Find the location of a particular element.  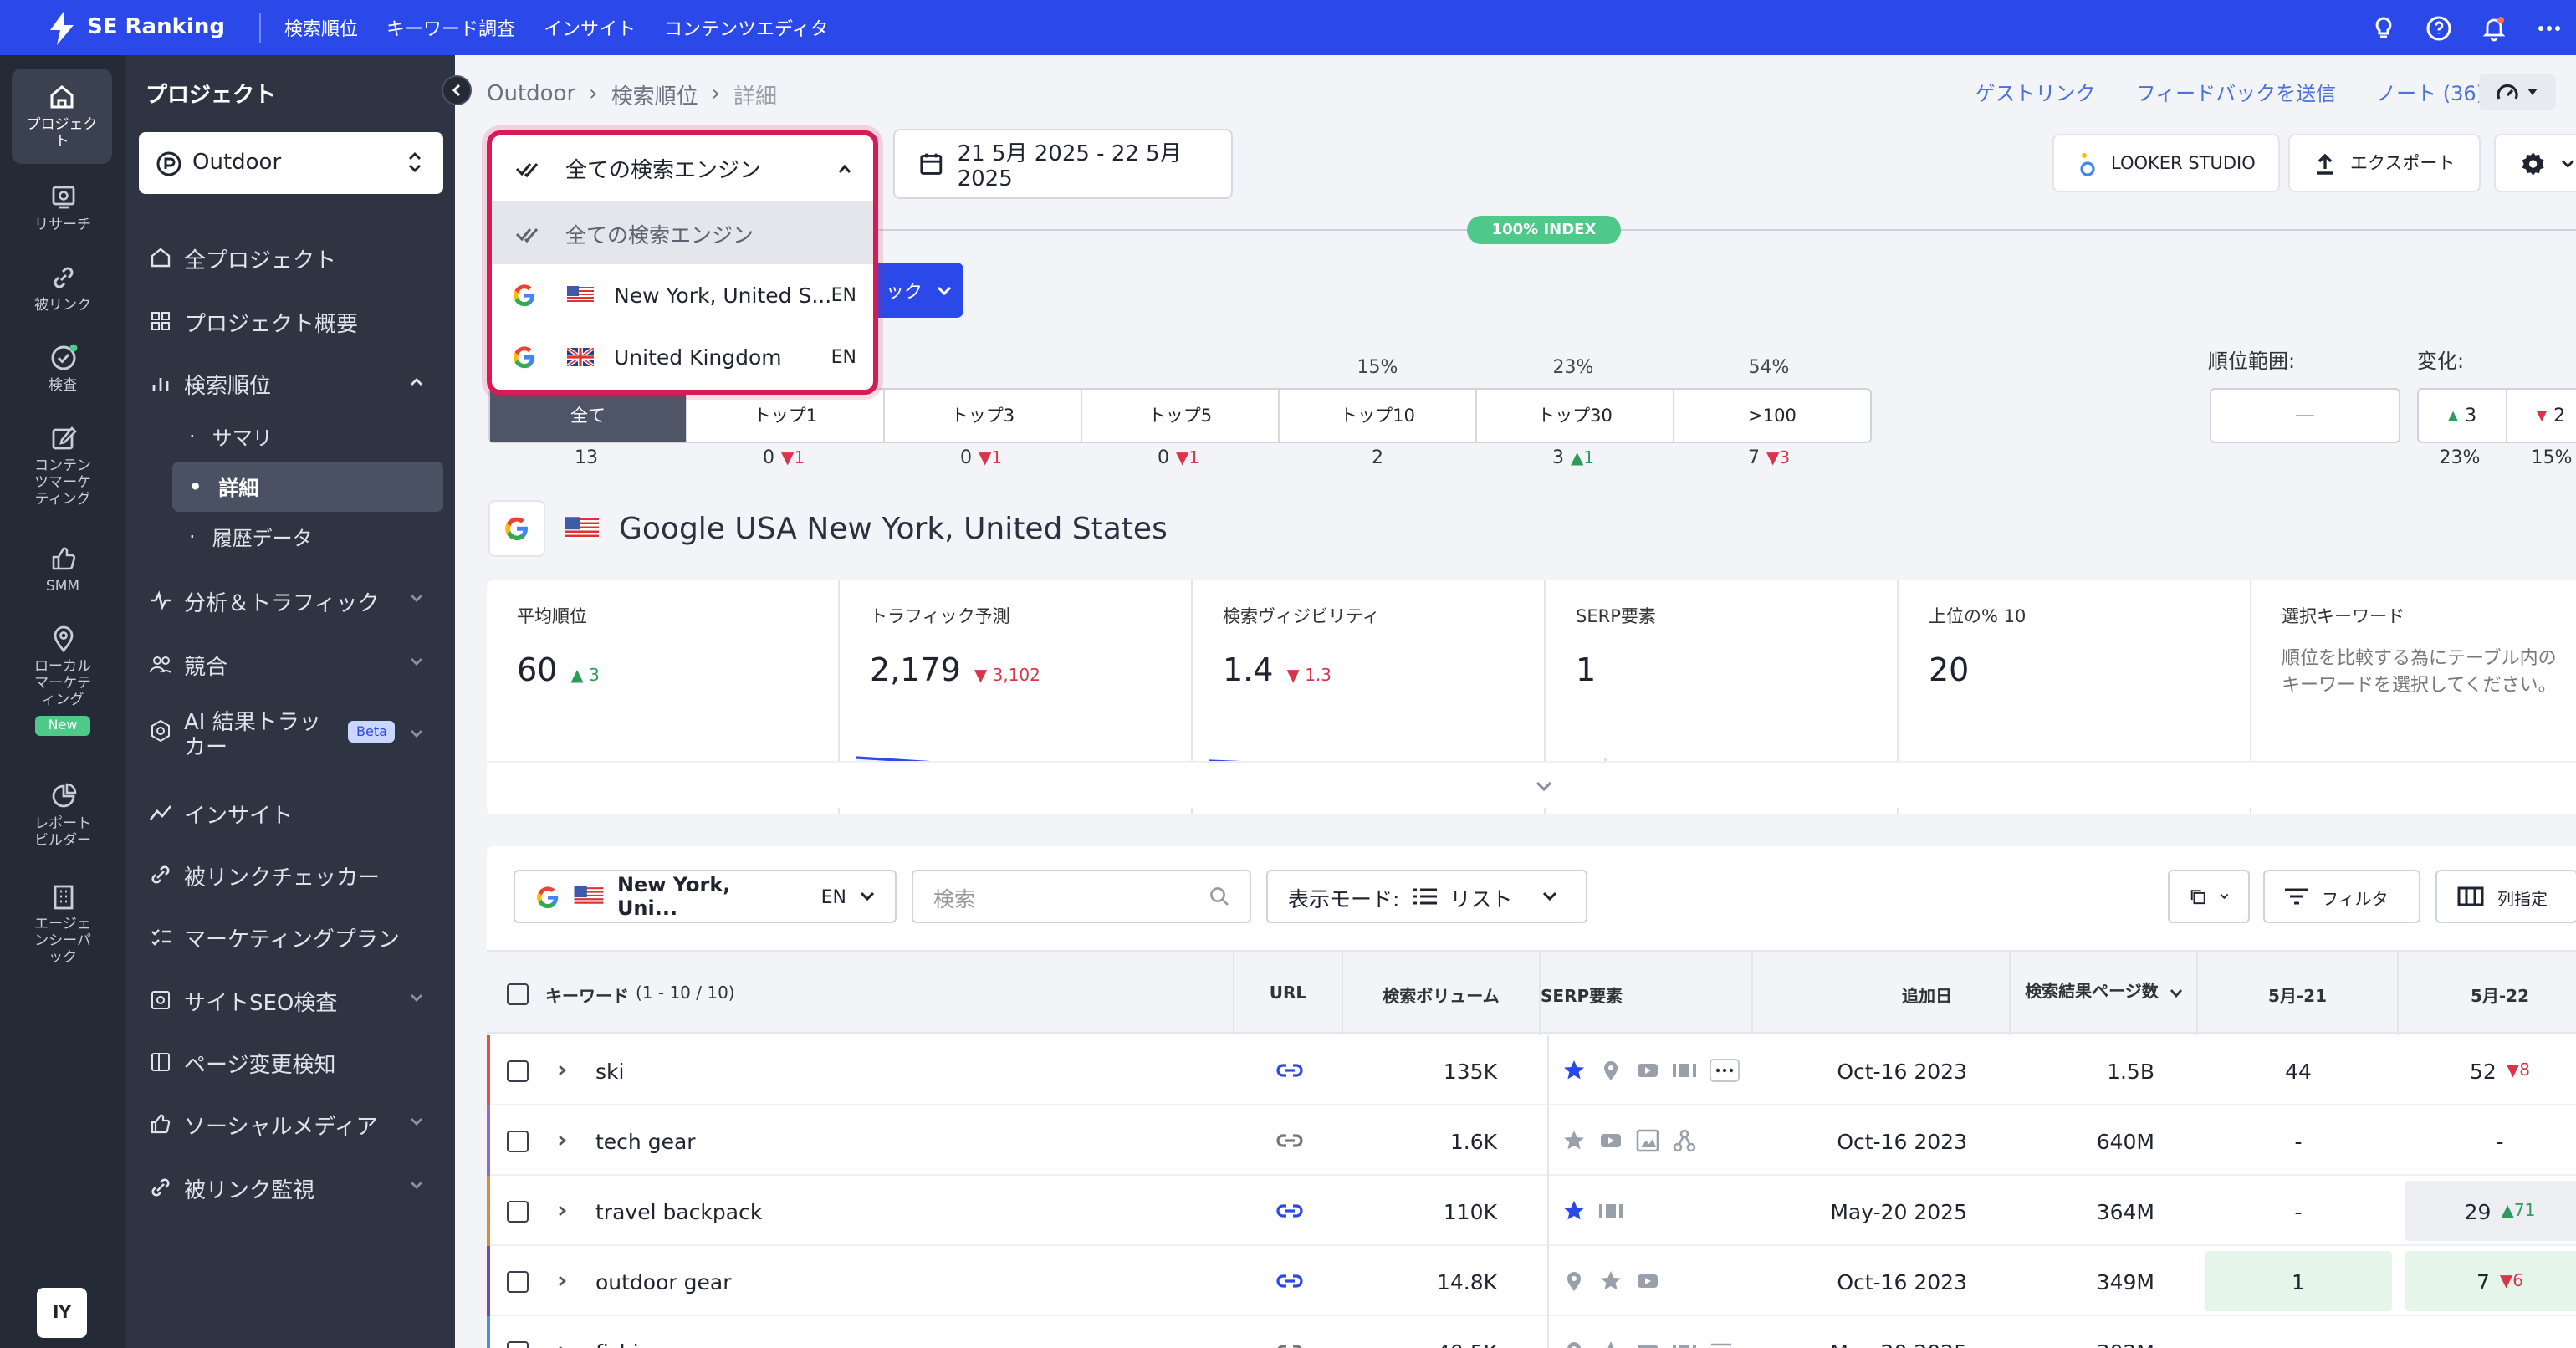

top-nav-content-editor: コンテンツエディタ is located at coordinates (746, 28).